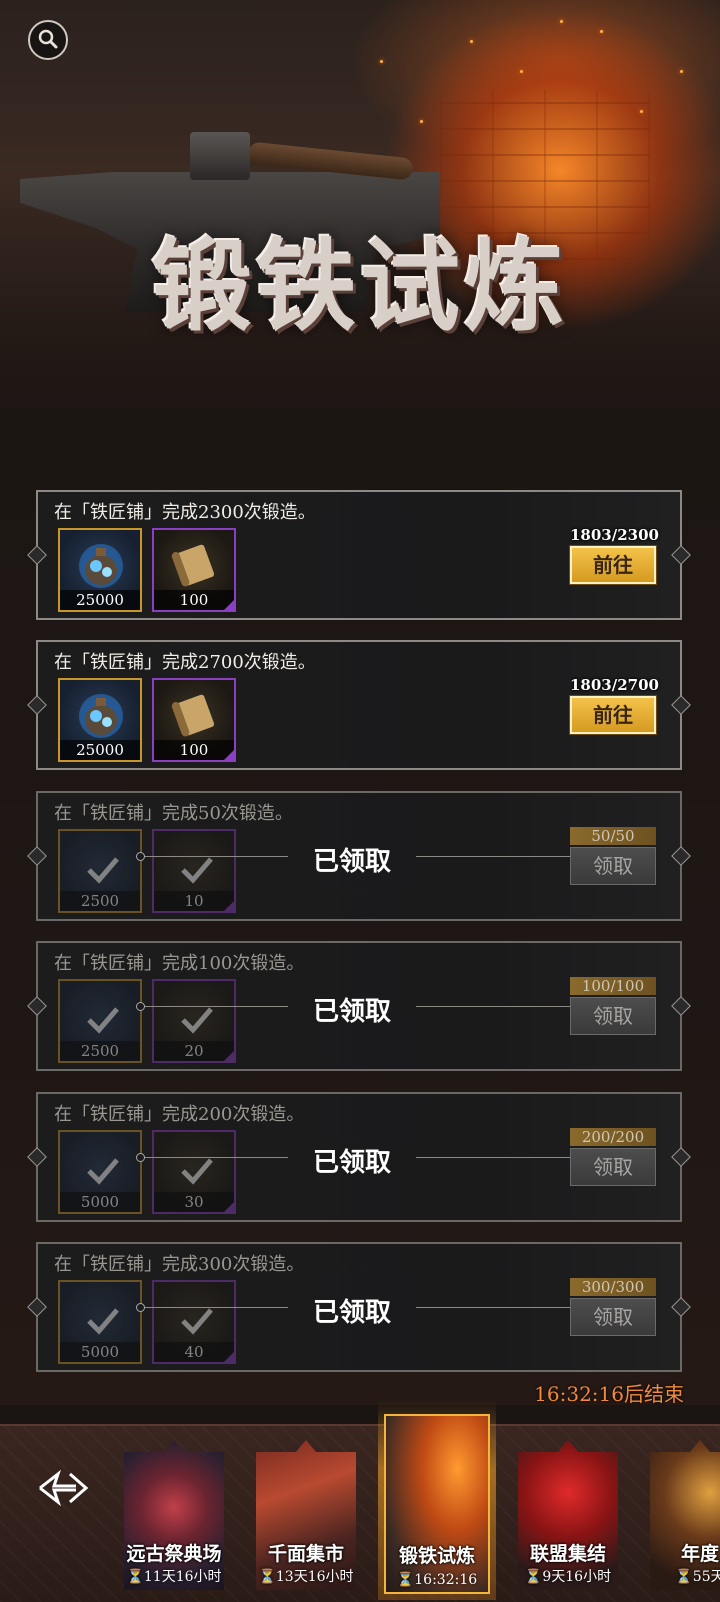 Image resolution: width=720 pixels, height=1602 pixels. I want to click on search-button, so click(48, 40).